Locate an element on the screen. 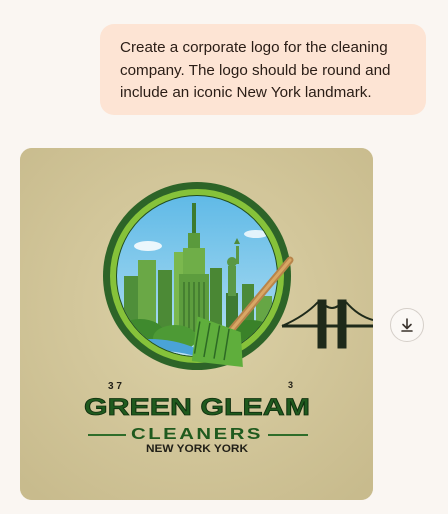 The height and width of the screenshot is (514, 448). artifact-text-left: 3 7 is located at coordinates (115, 386).